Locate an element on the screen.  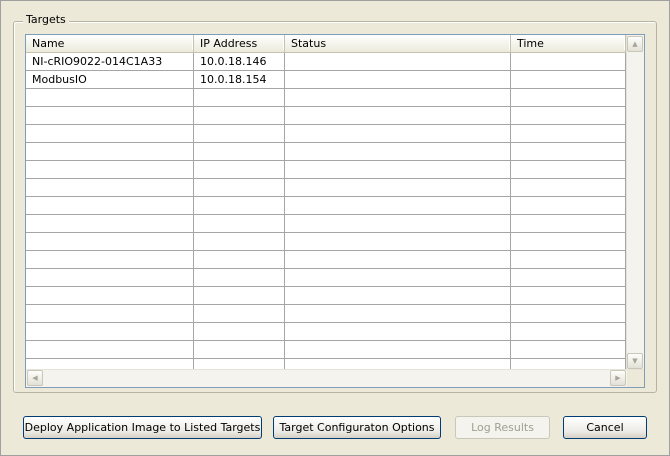
column-header-status: Status is located at coordinates (398, 43).